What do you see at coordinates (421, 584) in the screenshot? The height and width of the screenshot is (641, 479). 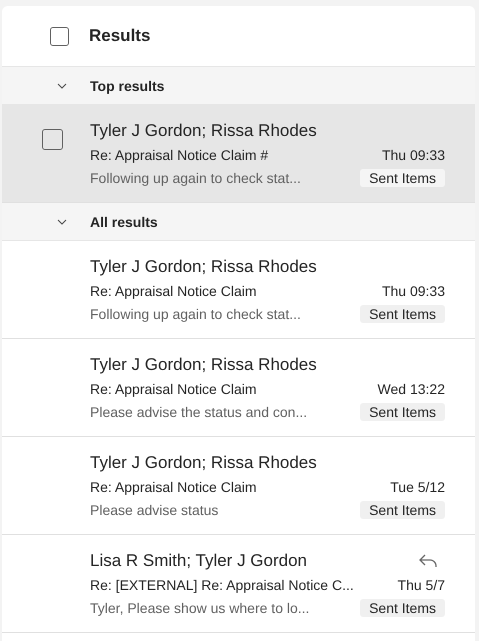 I see `message-date: Thu 5/7` at bounding box center [421, 584].